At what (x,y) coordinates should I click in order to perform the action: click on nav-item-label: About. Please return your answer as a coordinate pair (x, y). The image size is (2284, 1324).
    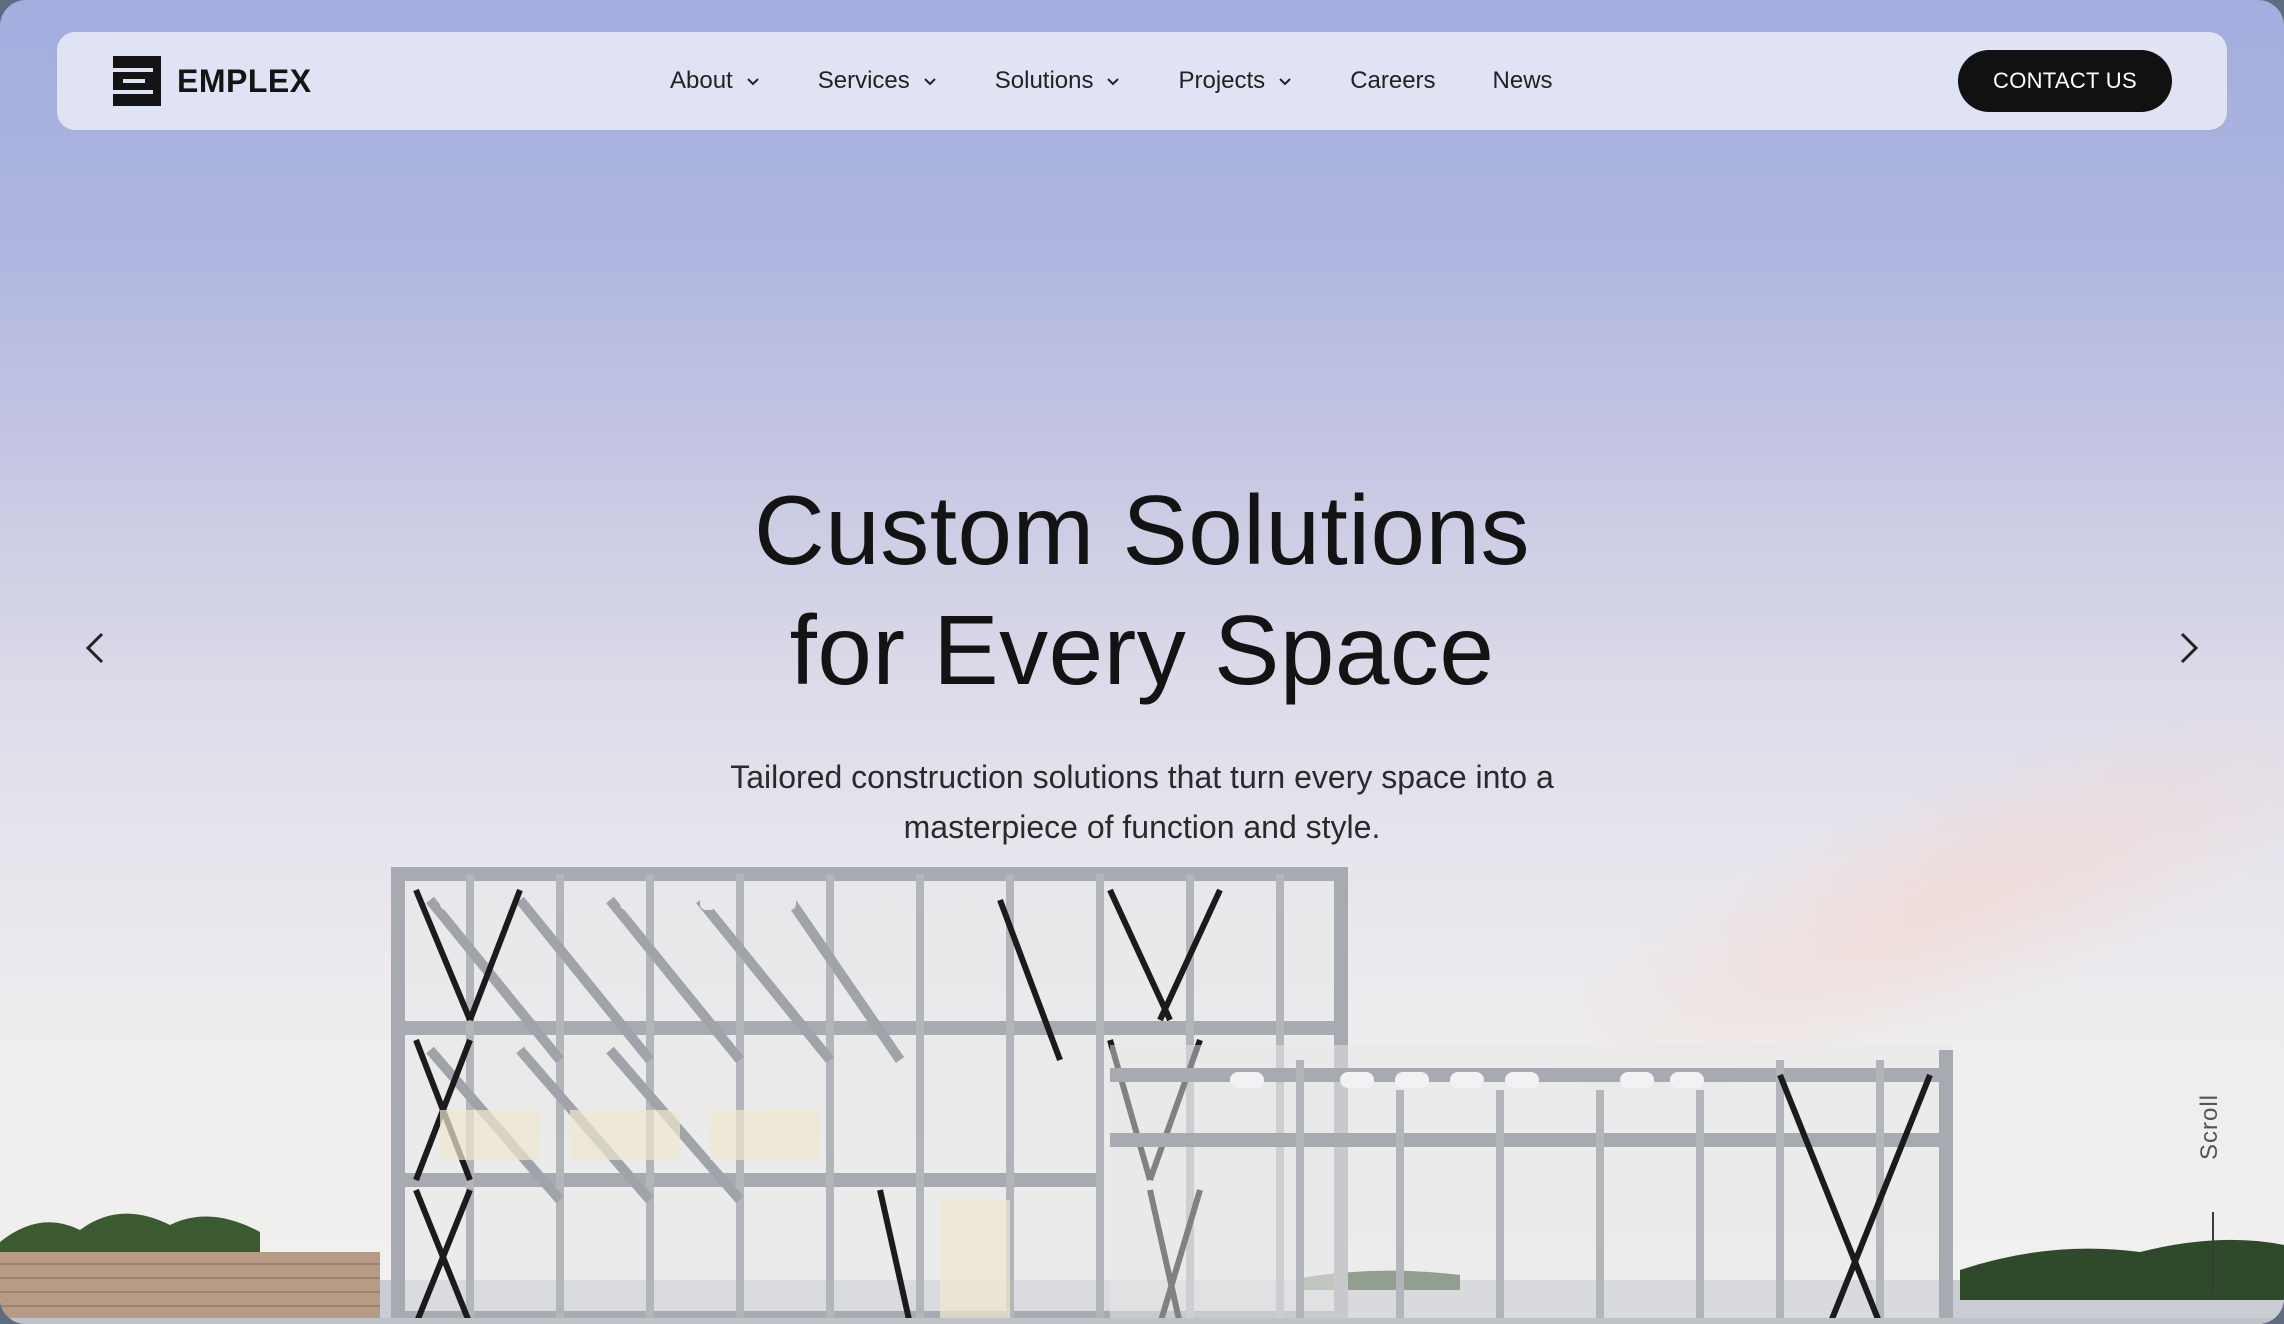
    Looking at the image, I should click on (701, 80).